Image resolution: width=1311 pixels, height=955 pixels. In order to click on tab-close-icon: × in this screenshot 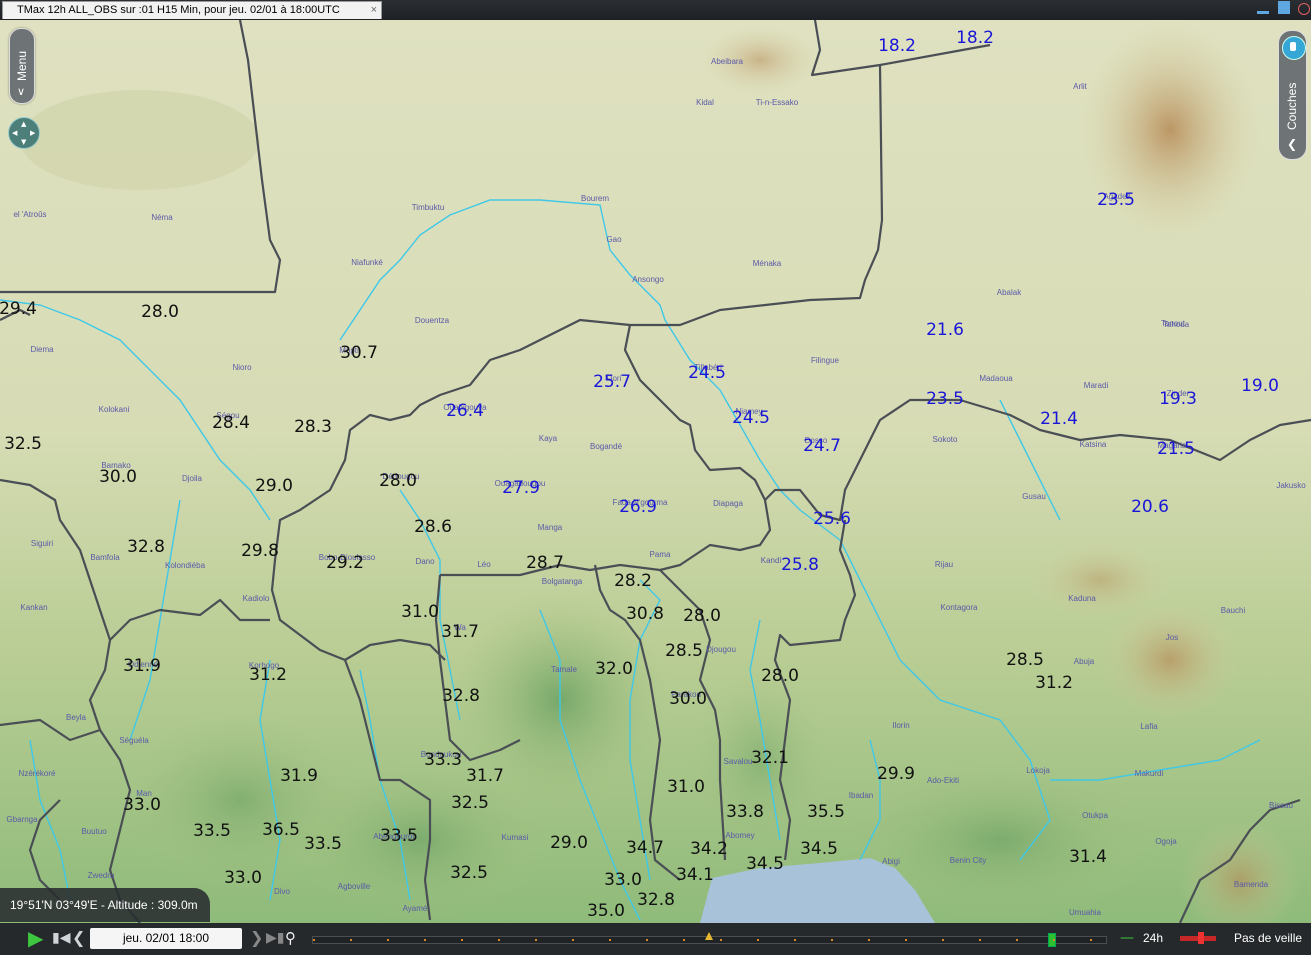, I will do `click(374, 10)`.